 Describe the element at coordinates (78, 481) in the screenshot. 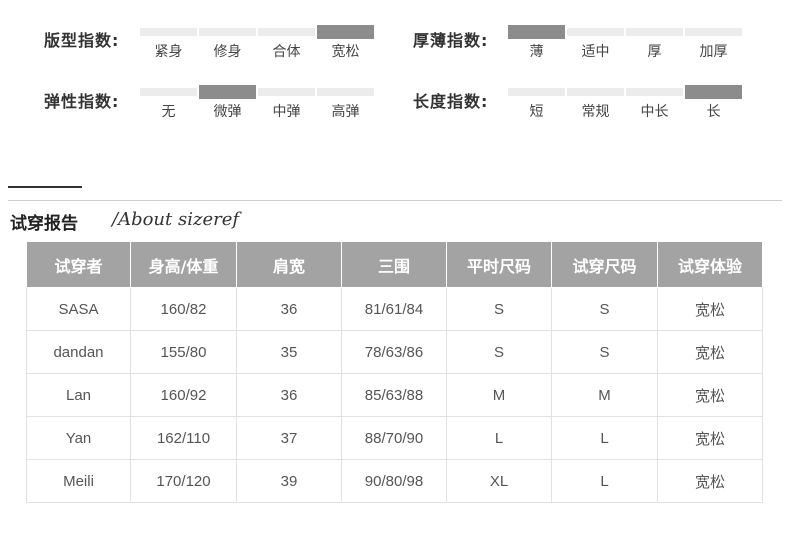

I see `table-cell: Meili` at that location.